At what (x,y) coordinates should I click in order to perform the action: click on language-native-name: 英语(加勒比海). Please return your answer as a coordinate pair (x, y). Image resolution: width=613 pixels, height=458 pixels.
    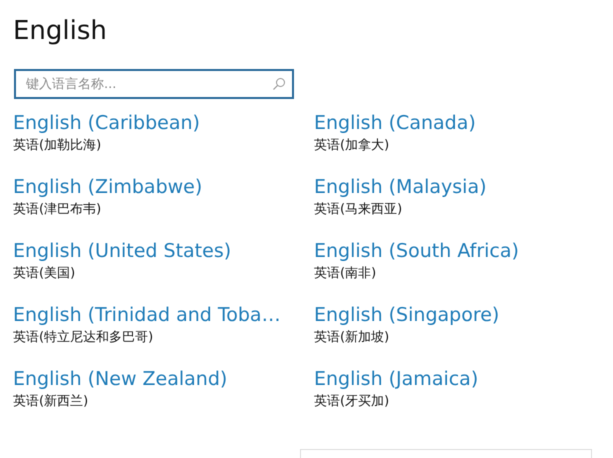
    Looking at the image, I should click on (57, 146).